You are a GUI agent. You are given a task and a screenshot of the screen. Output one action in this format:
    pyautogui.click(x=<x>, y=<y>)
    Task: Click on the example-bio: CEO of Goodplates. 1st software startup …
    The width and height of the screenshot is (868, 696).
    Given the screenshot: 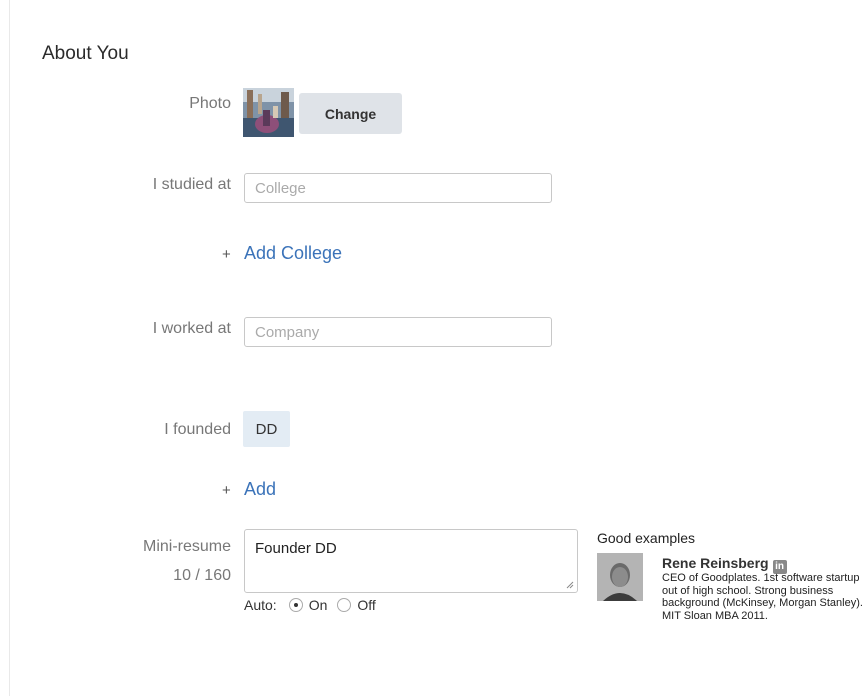 What is the action you would take?
    pyautogui.click(x=762, y=597)
    